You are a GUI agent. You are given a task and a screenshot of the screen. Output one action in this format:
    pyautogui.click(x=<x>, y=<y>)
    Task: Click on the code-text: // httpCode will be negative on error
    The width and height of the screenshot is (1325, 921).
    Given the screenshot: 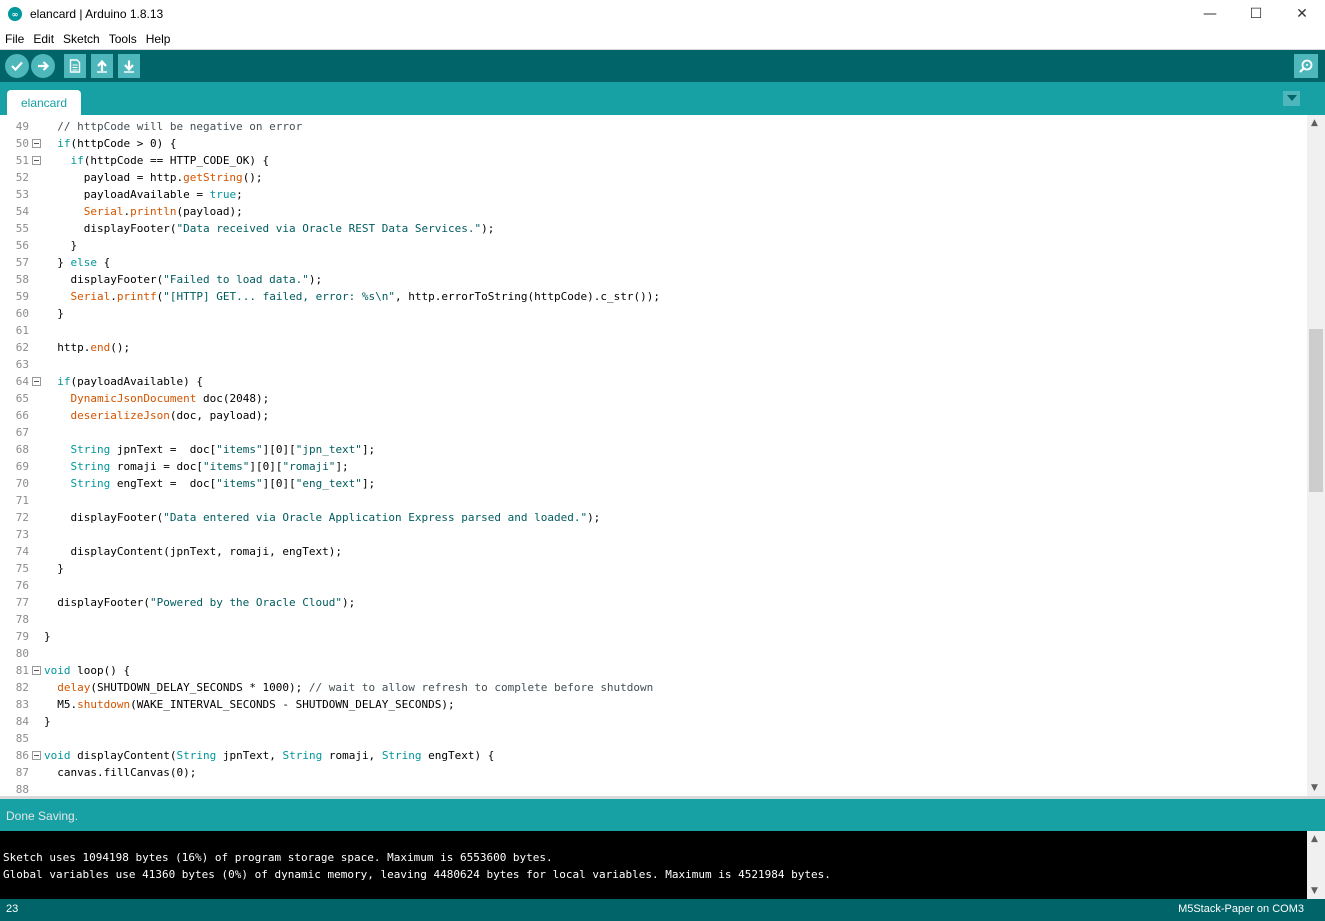 What is the action you would take?
    pyautogui.click(x=173, y=126)
    